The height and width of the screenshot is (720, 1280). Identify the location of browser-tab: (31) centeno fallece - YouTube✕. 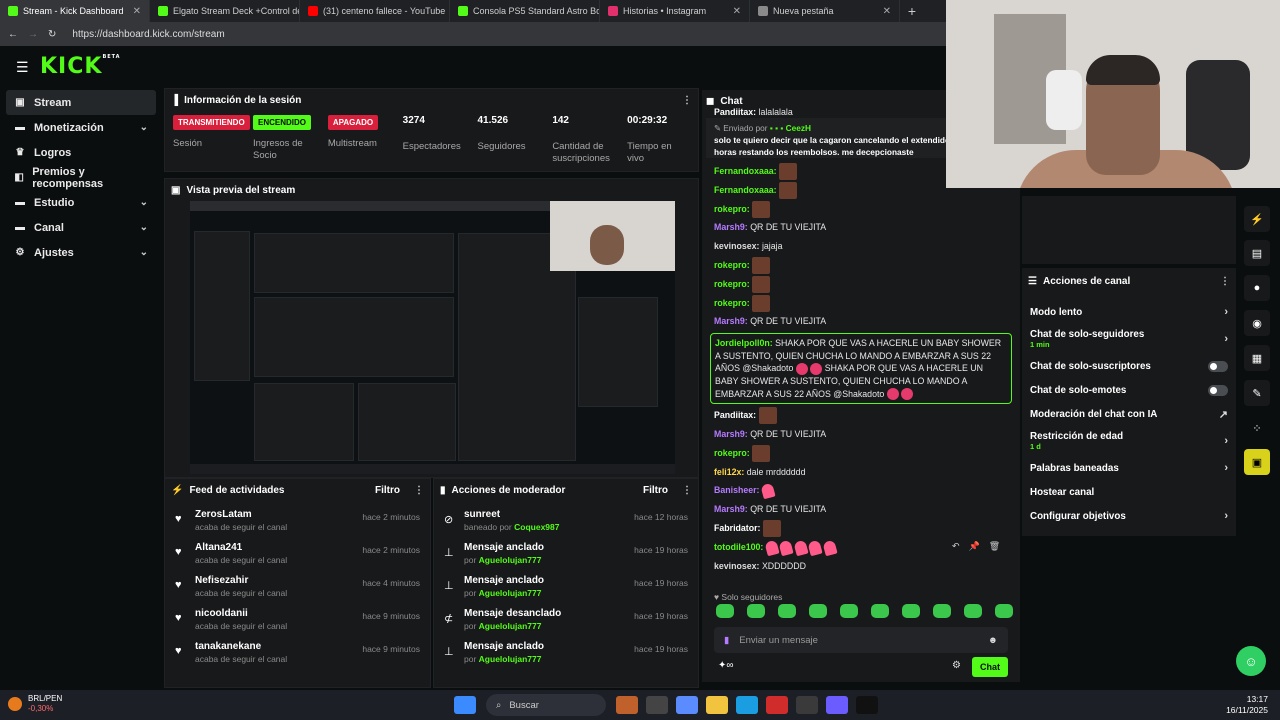
(375, 11).